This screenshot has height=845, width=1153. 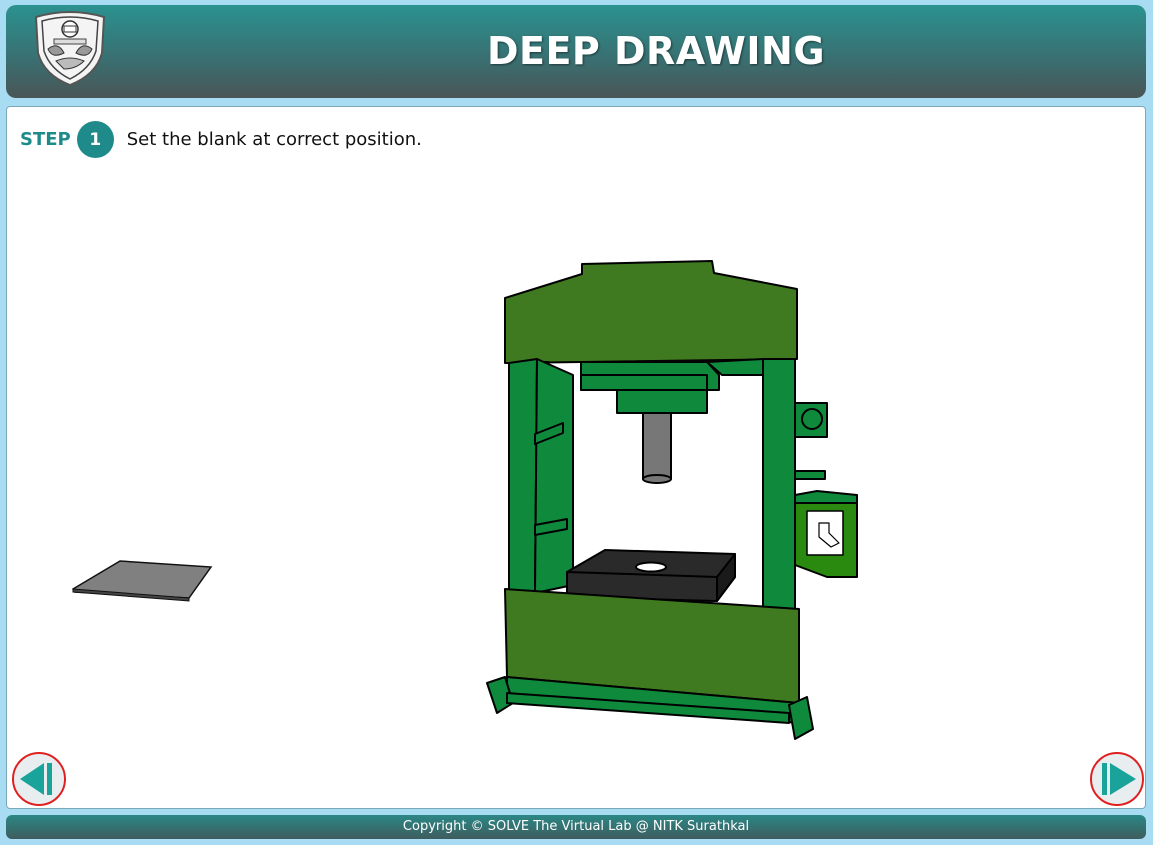 I want to click on next-step-button, so click(x=1117, y=779).